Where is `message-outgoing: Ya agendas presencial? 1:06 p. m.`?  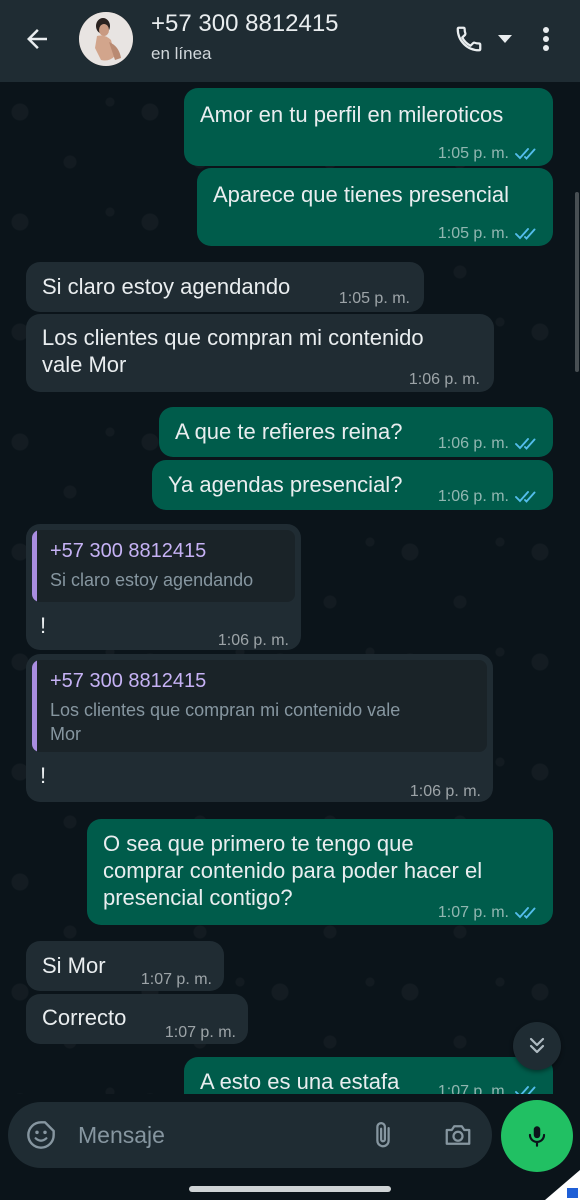
message-outgoing: Ya agendas presencial? 1:06 p. m. is located at coordinates (352, 485).